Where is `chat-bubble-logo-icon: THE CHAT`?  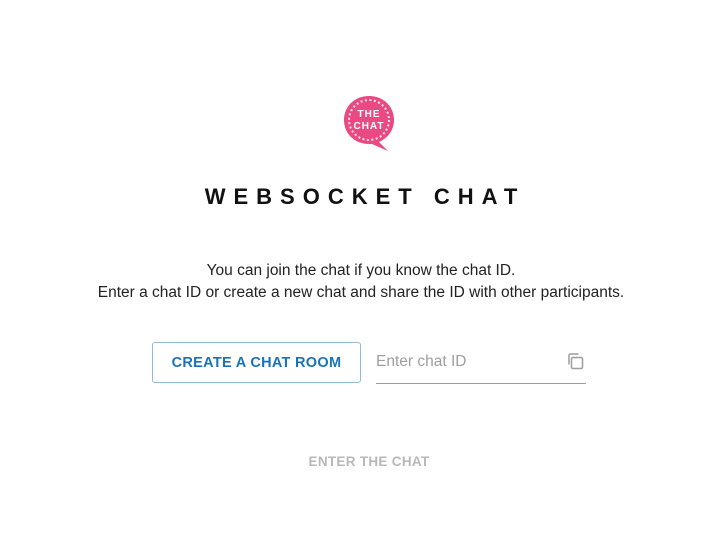 chat-bubble-logo-icon: THE CHAT is located at coordinates (369, 123).